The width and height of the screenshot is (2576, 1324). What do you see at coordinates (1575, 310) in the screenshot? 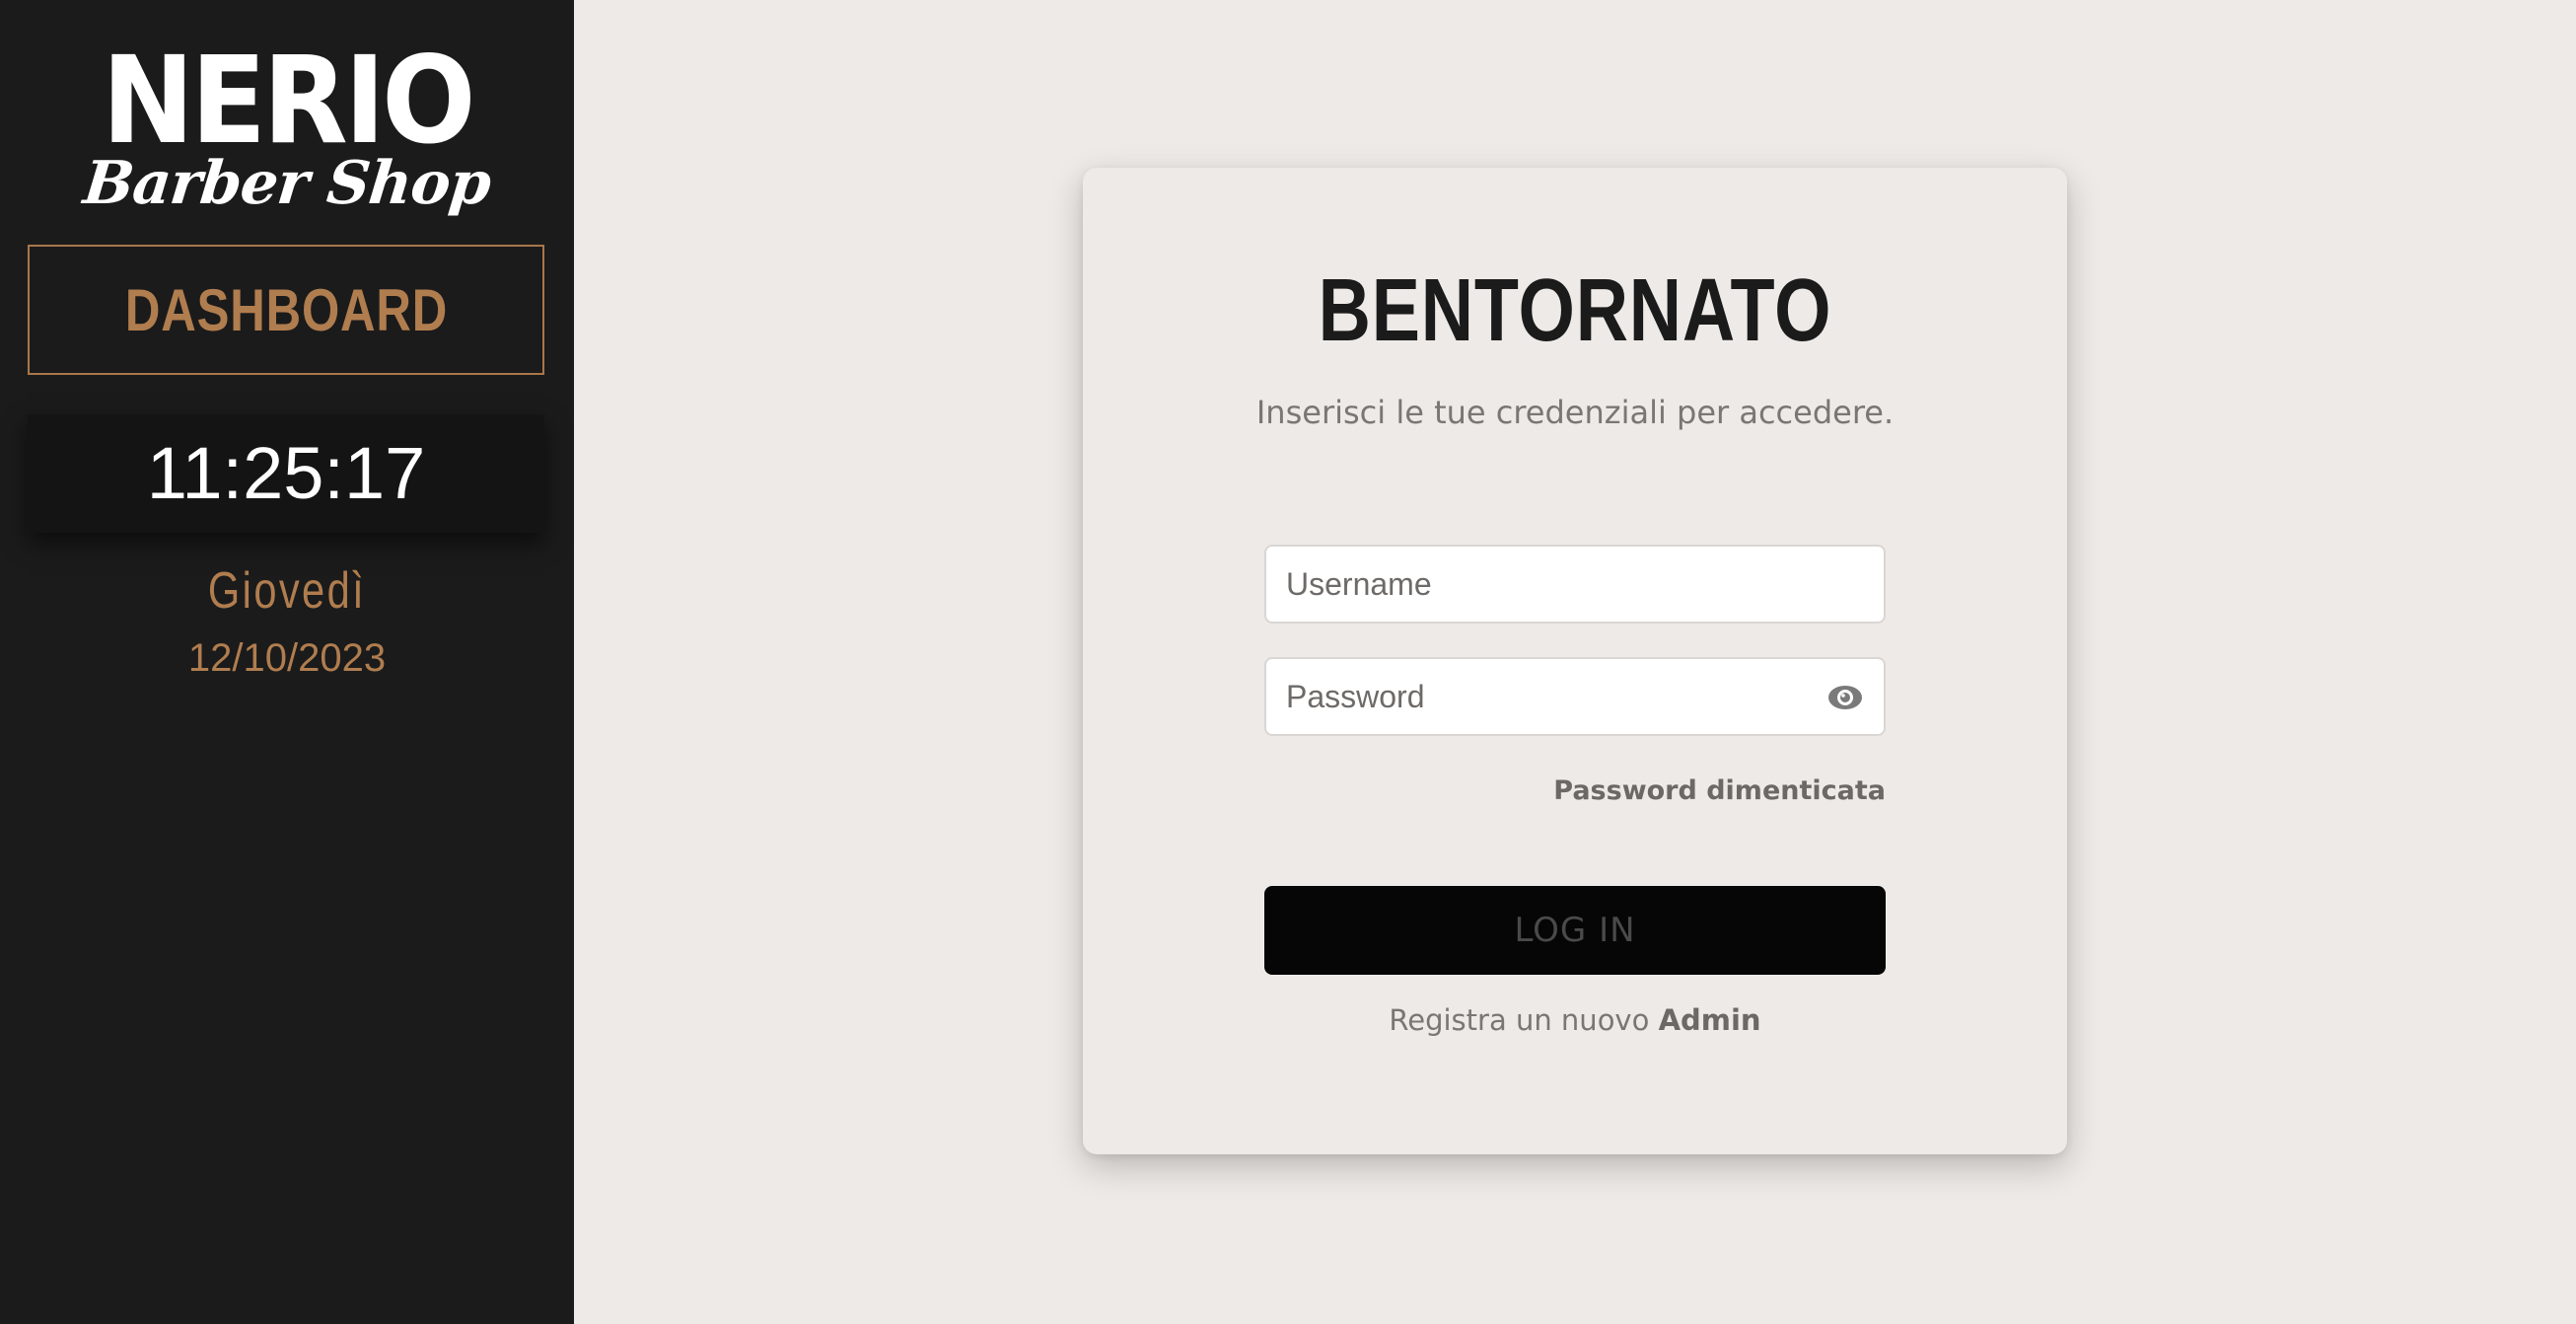
I see `login-title: BENTORNATO` at bounding box center [1575, 310].